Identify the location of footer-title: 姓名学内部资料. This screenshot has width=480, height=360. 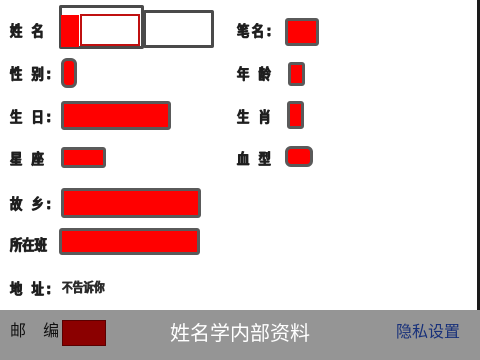
(240, 333).